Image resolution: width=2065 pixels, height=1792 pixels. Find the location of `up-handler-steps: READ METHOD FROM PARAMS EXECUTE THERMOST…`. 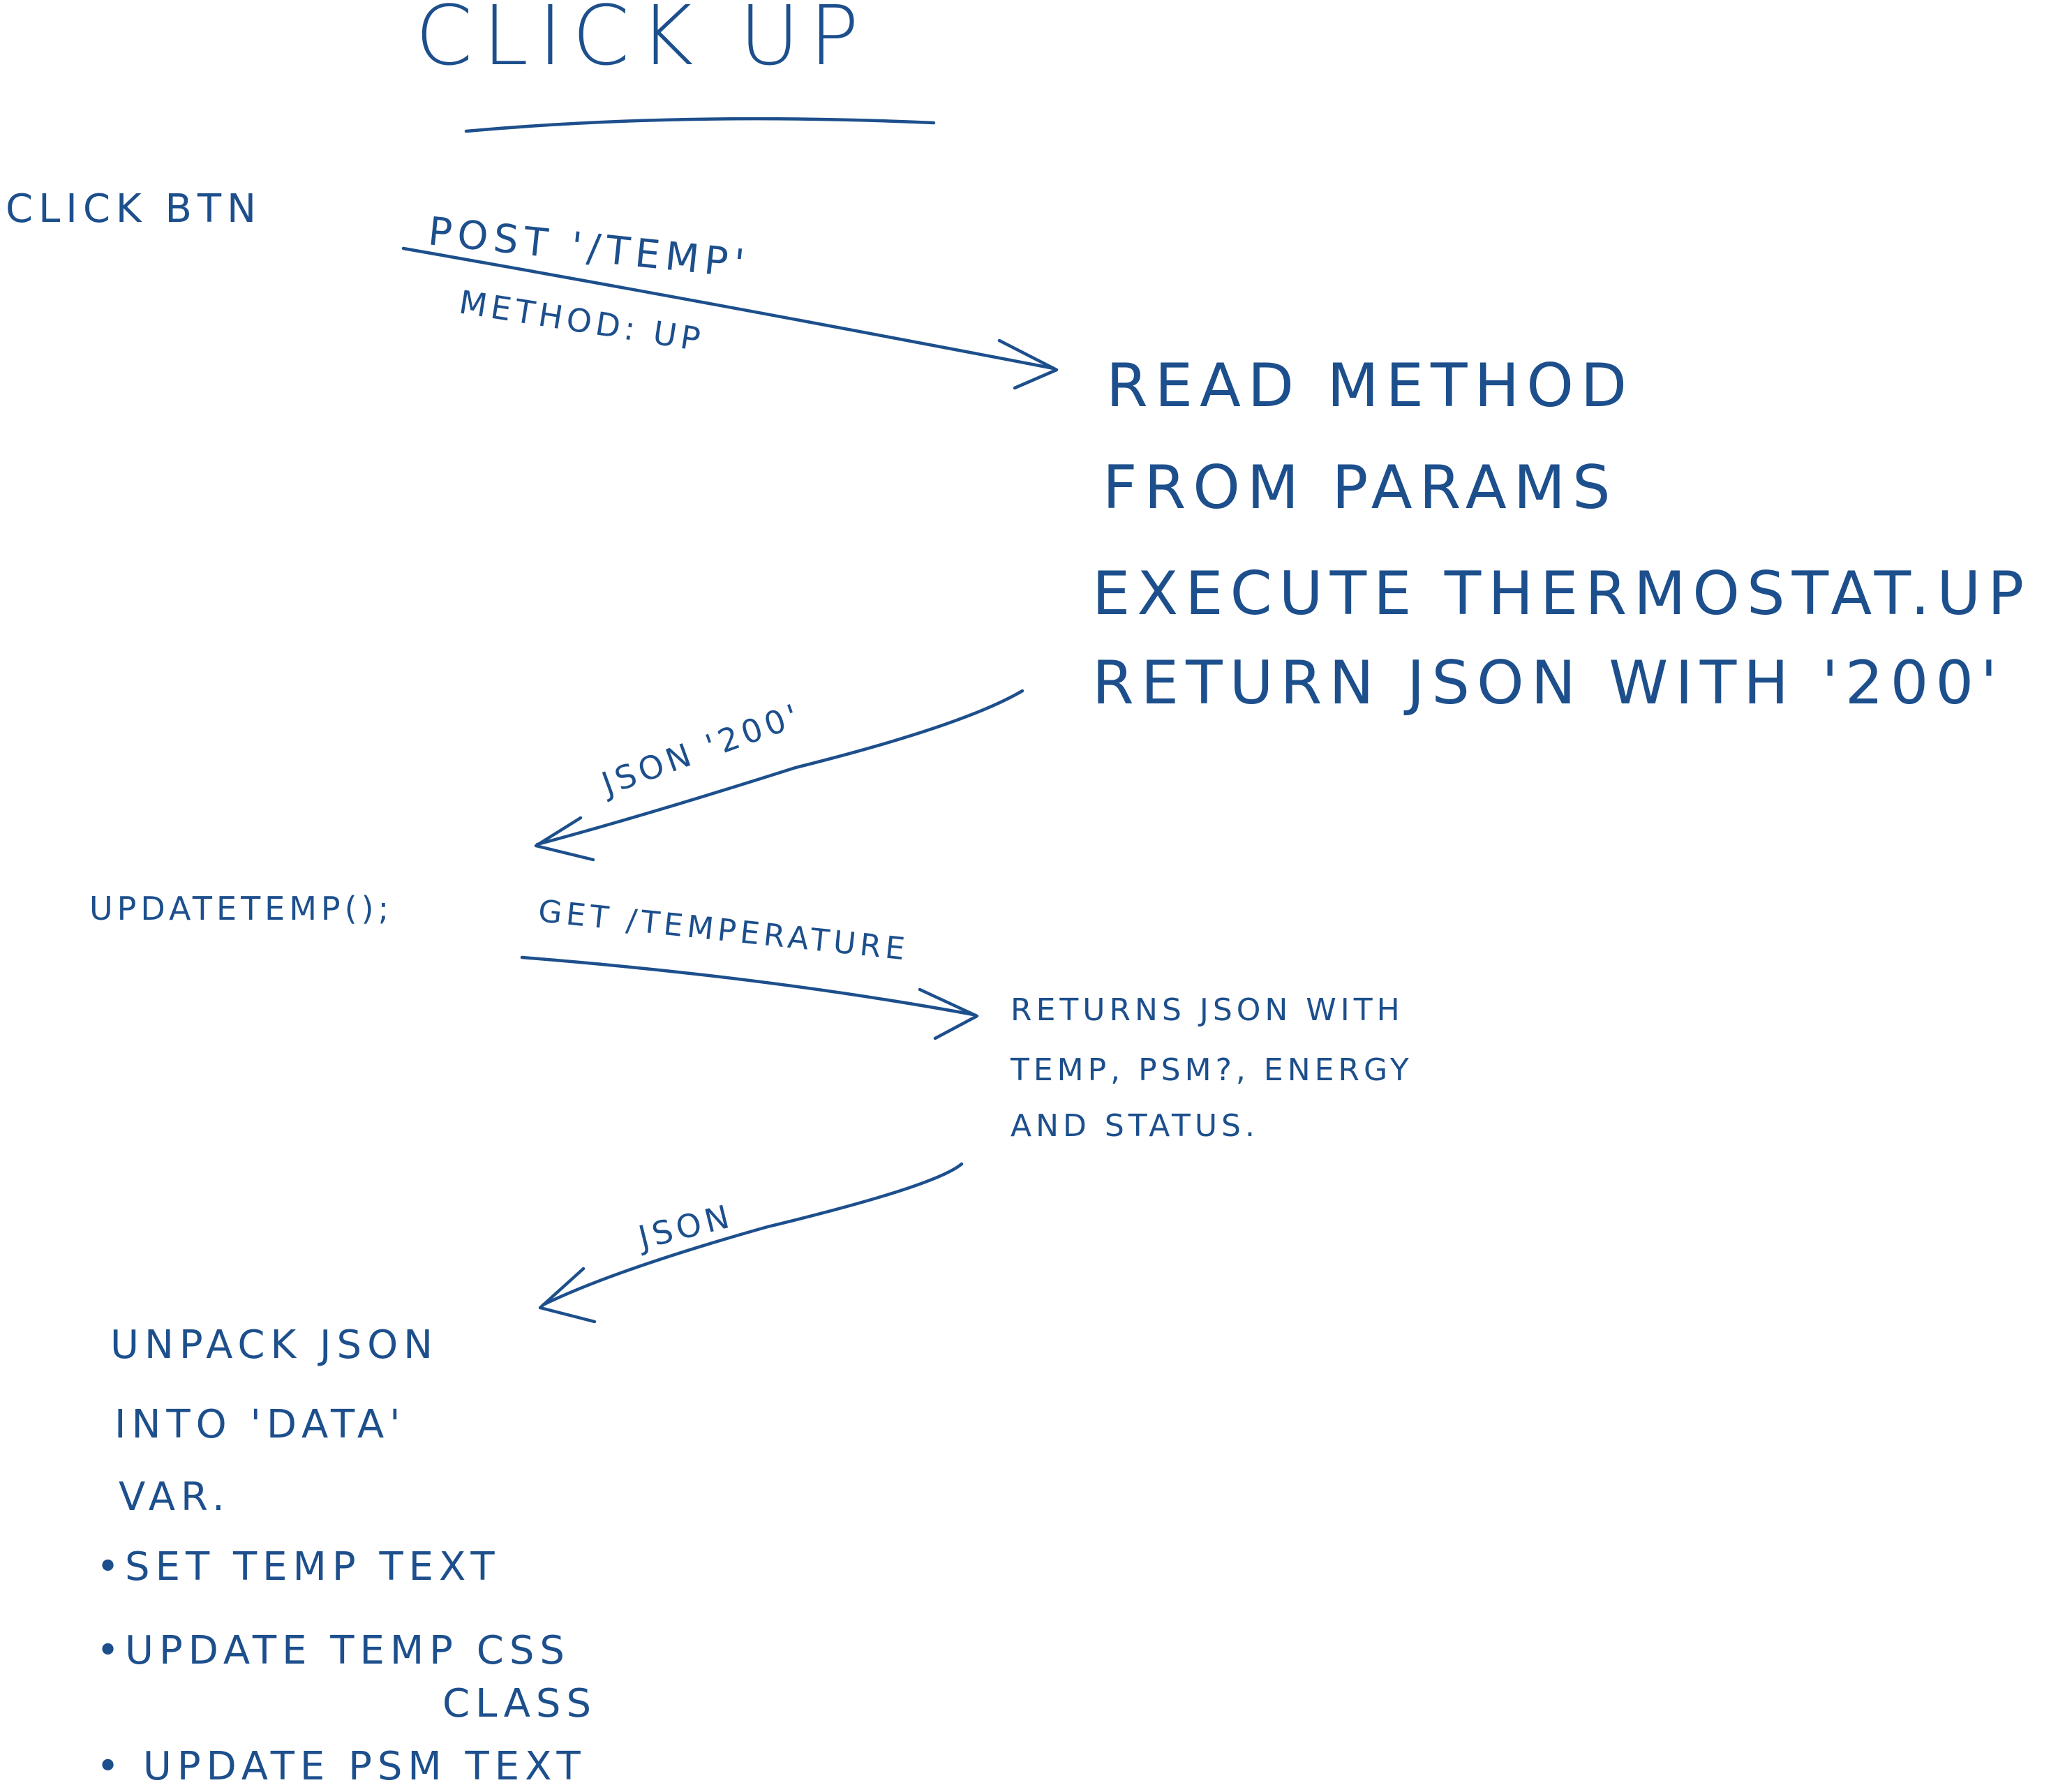

up-handler-steps: READ METHOD FROM PARAMS EXECUTE THERMOST… is located at coordinates (1561, 534).